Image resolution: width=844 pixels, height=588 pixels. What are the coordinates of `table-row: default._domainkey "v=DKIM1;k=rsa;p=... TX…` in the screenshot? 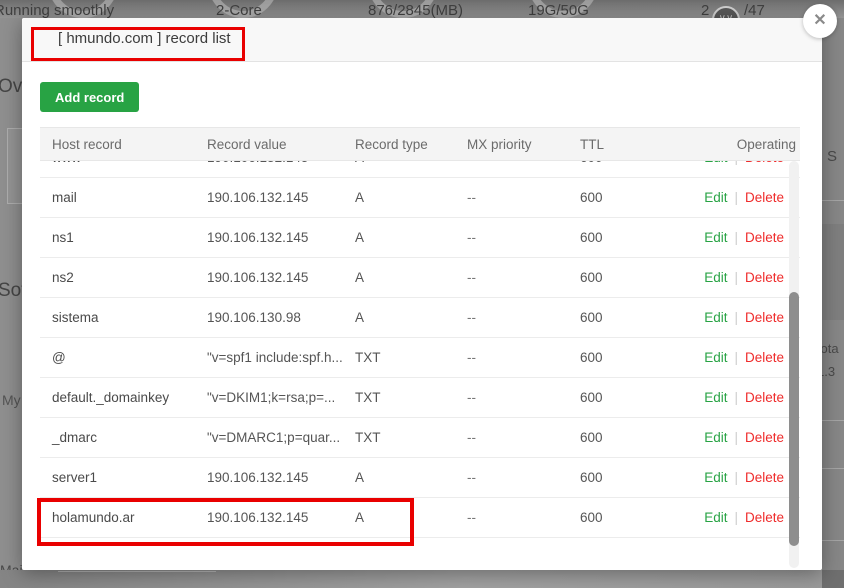 It's located at (420, 398).